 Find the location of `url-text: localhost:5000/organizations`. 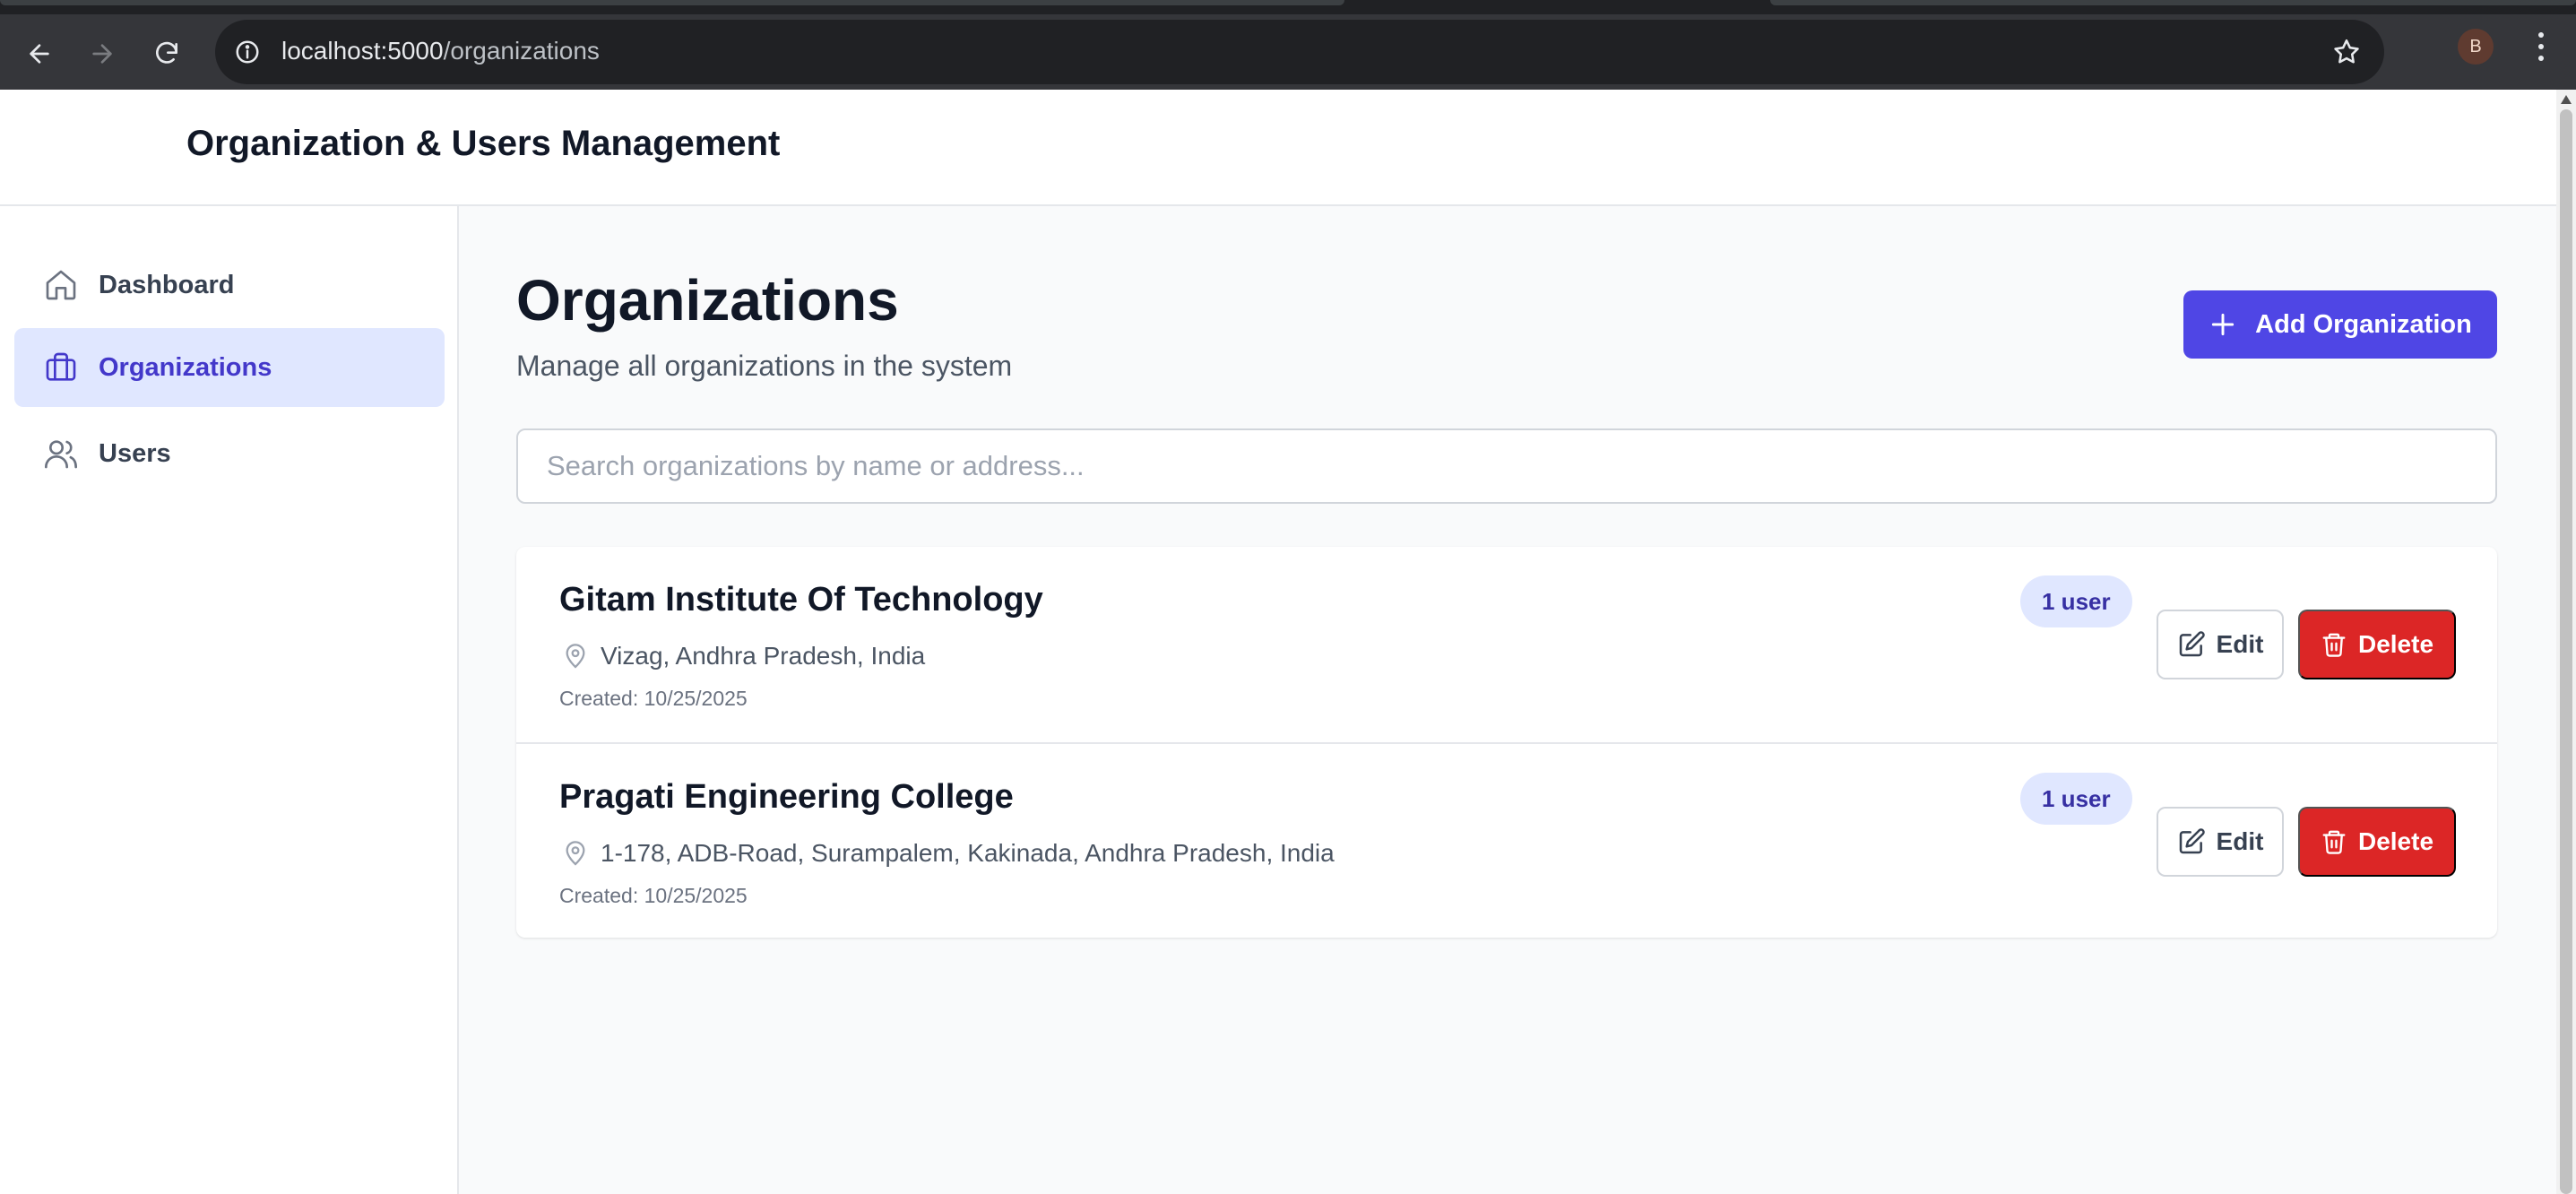

url-text: localhost:5000/organizations is located at coordinates (440, 51).